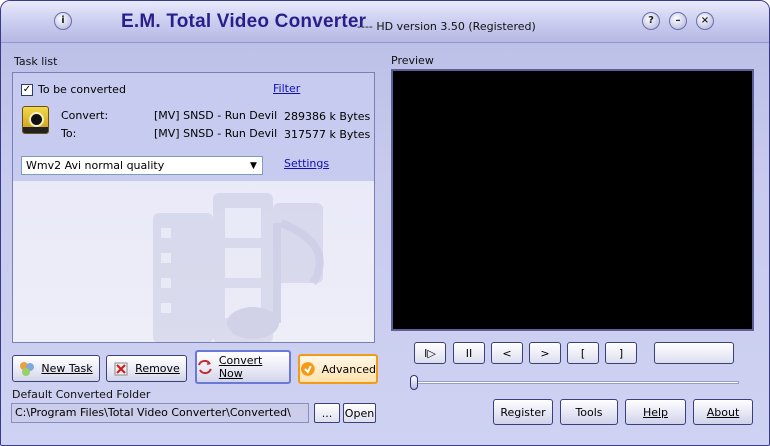 This screenshot has height=446, width=770. What do you see at coordinates (446, 26) in the screenshot?
I see `version-text: ---- HD version 3.50 (Registered)` at bounding box center [446, 26].